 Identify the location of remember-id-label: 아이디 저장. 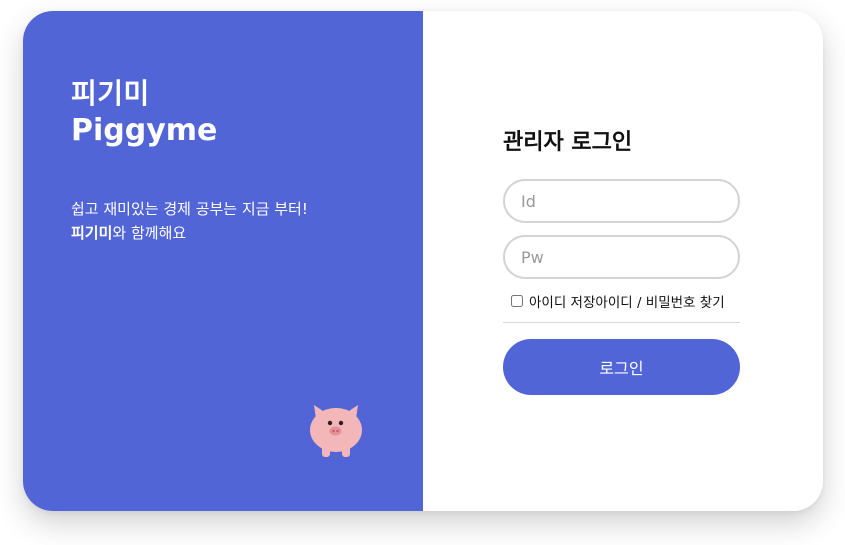
(562, 301).